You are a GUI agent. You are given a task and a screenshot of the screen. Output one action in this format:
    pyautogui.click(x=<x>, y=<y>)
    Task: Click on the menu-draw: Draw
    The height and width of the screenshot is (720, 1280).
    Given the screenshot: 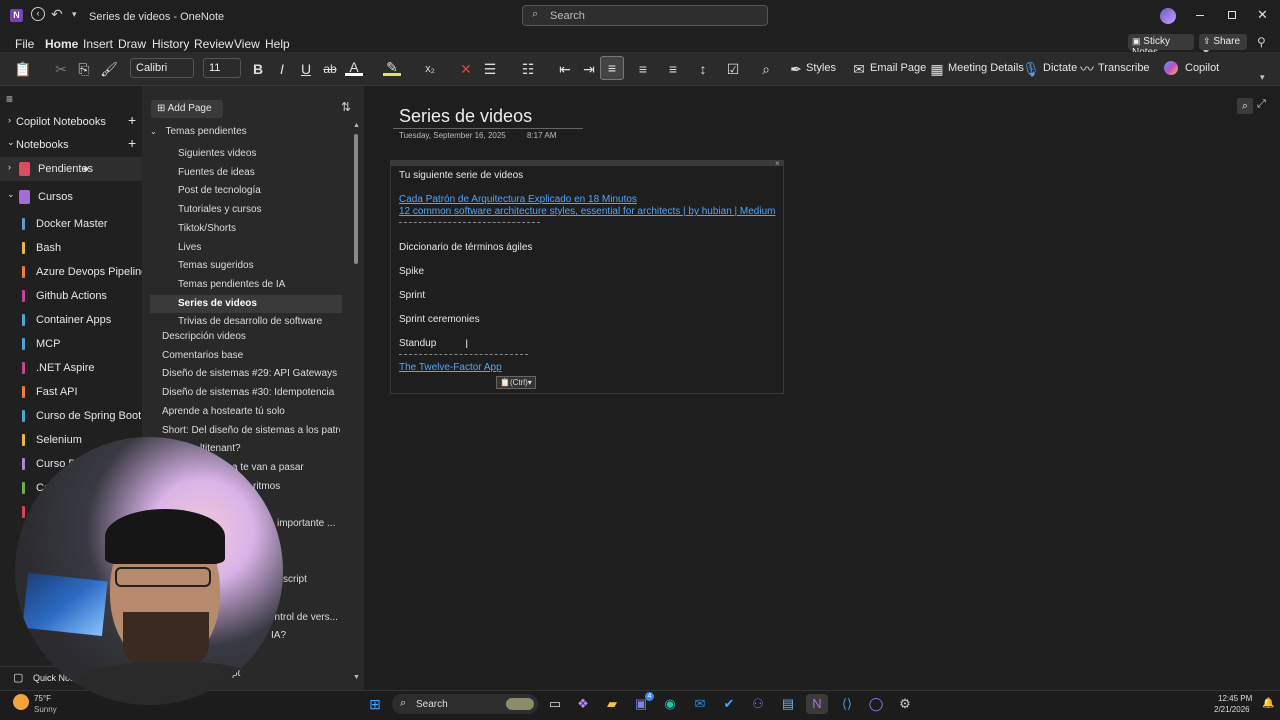 What is the action you would take?
    pyautogui.click(x=132, y=44)
    